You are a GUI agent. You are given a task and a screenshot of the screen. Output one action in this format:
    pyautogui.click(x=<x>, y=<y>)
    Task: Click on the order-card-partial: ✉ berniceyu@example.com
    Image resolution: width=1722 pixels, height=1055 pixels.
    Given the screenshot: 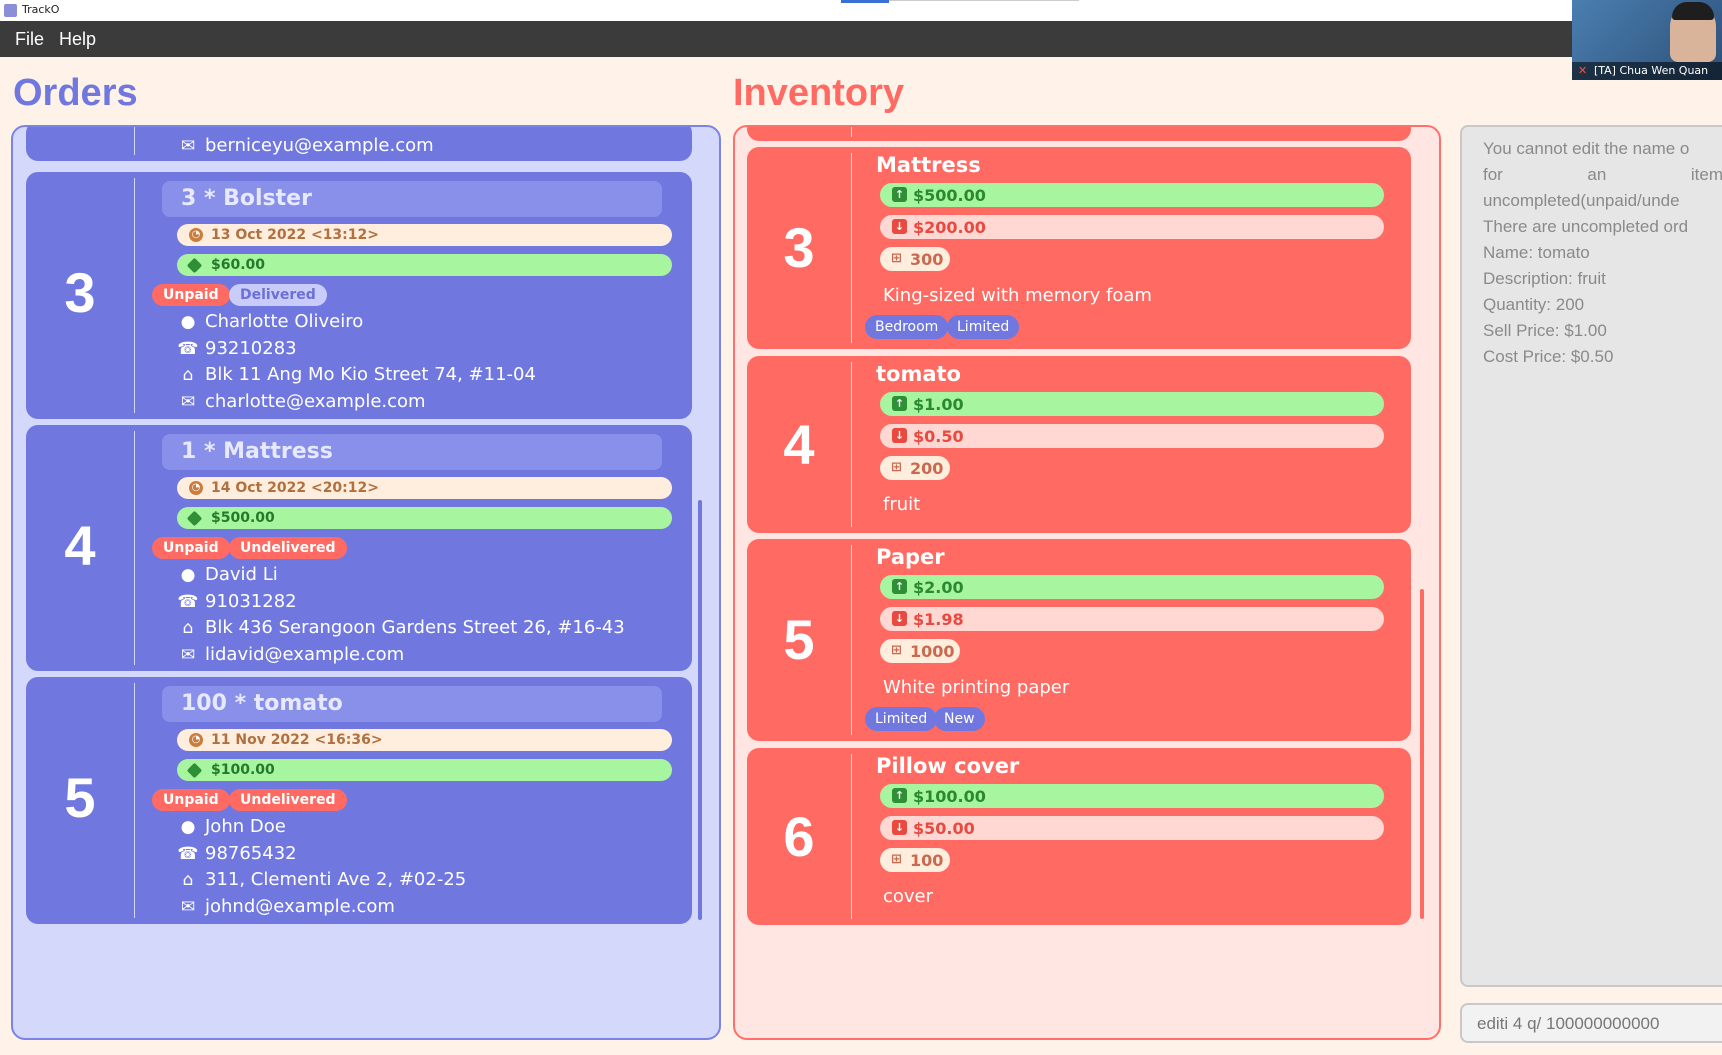 What is the action you would take?
    pyautogui.click(x=359, y=144)
    